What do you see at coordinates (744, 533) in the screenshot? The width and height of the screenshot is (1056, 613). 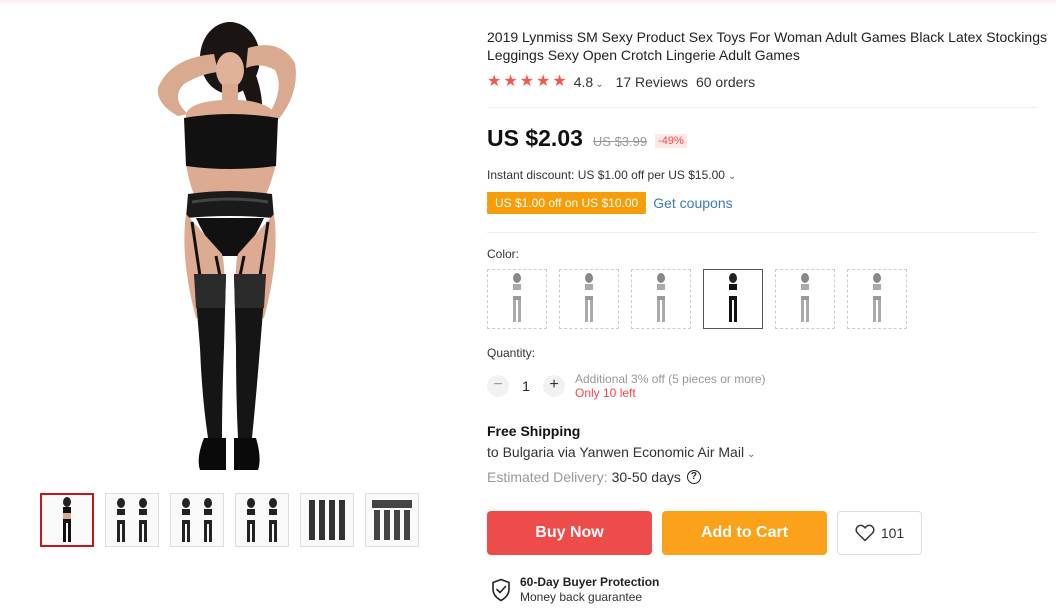 I see `add-to-cart-button: Add to Cart` at bounding box center [744, 533].